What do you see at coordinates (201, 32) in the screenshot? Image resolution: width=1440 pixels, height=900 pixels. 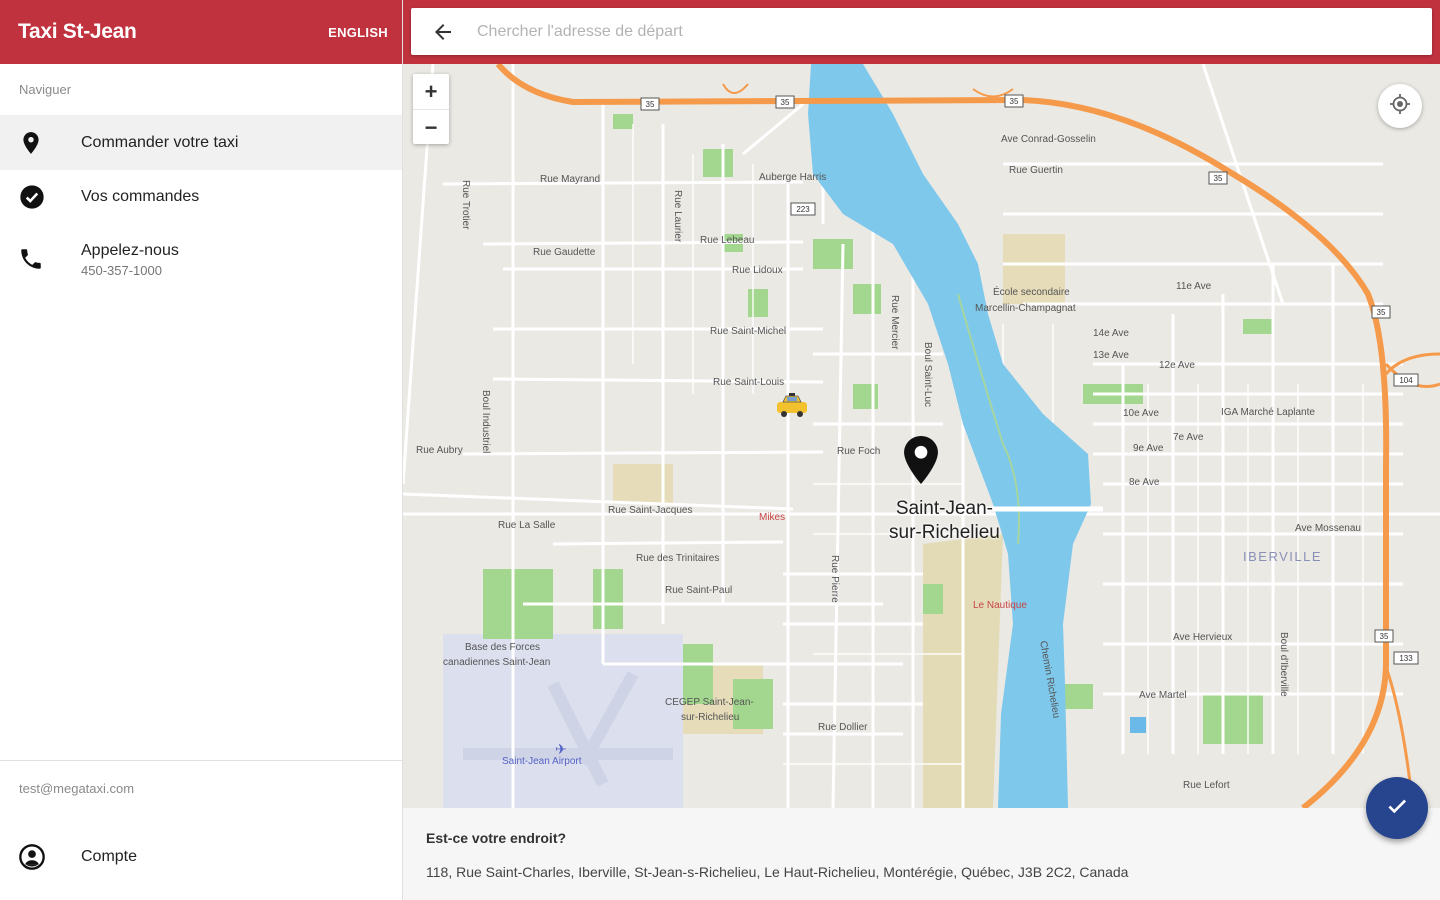 I see `app-bar: Taxi St-Jean ENGLISH` at bounding box center [201, 32].